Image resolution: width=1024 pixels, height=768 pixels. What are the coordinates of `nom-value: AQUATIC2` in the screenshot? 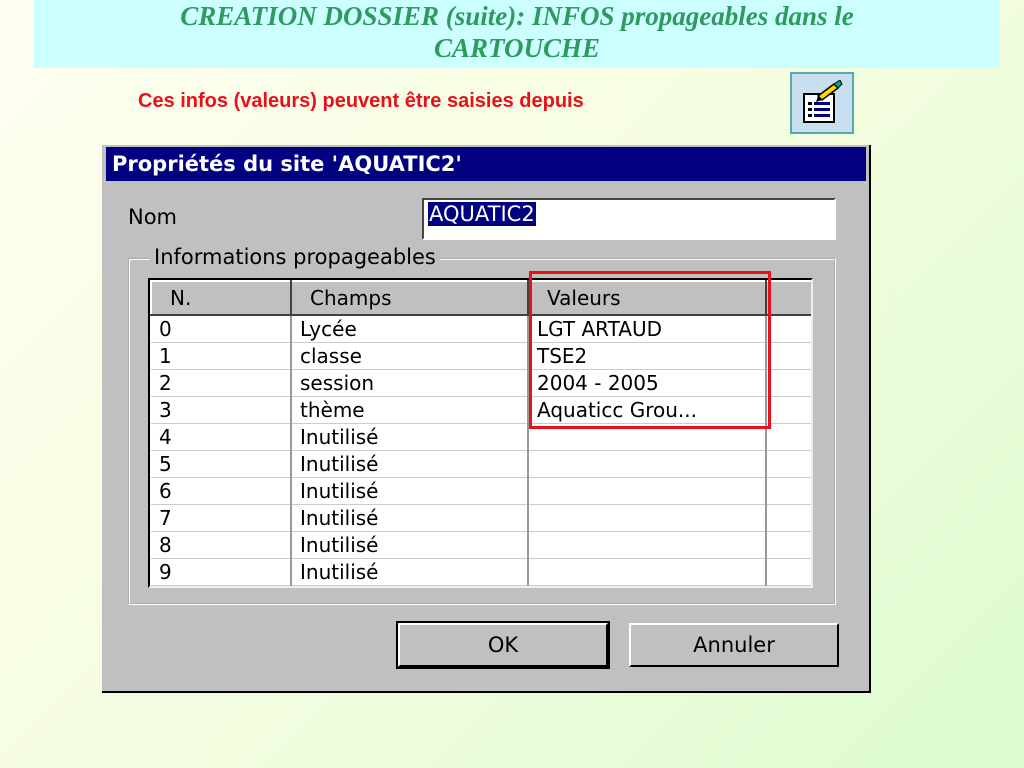 It's located at (482, 214).